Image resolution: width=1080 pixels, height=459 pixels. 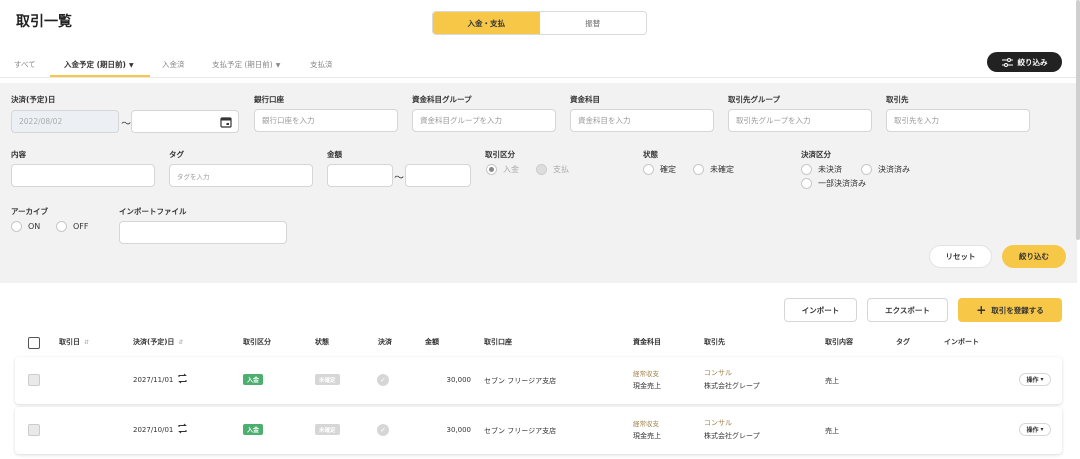 I want to click on column-header-trade-date: 取引日 ⇵, so click(x=74, y=342).